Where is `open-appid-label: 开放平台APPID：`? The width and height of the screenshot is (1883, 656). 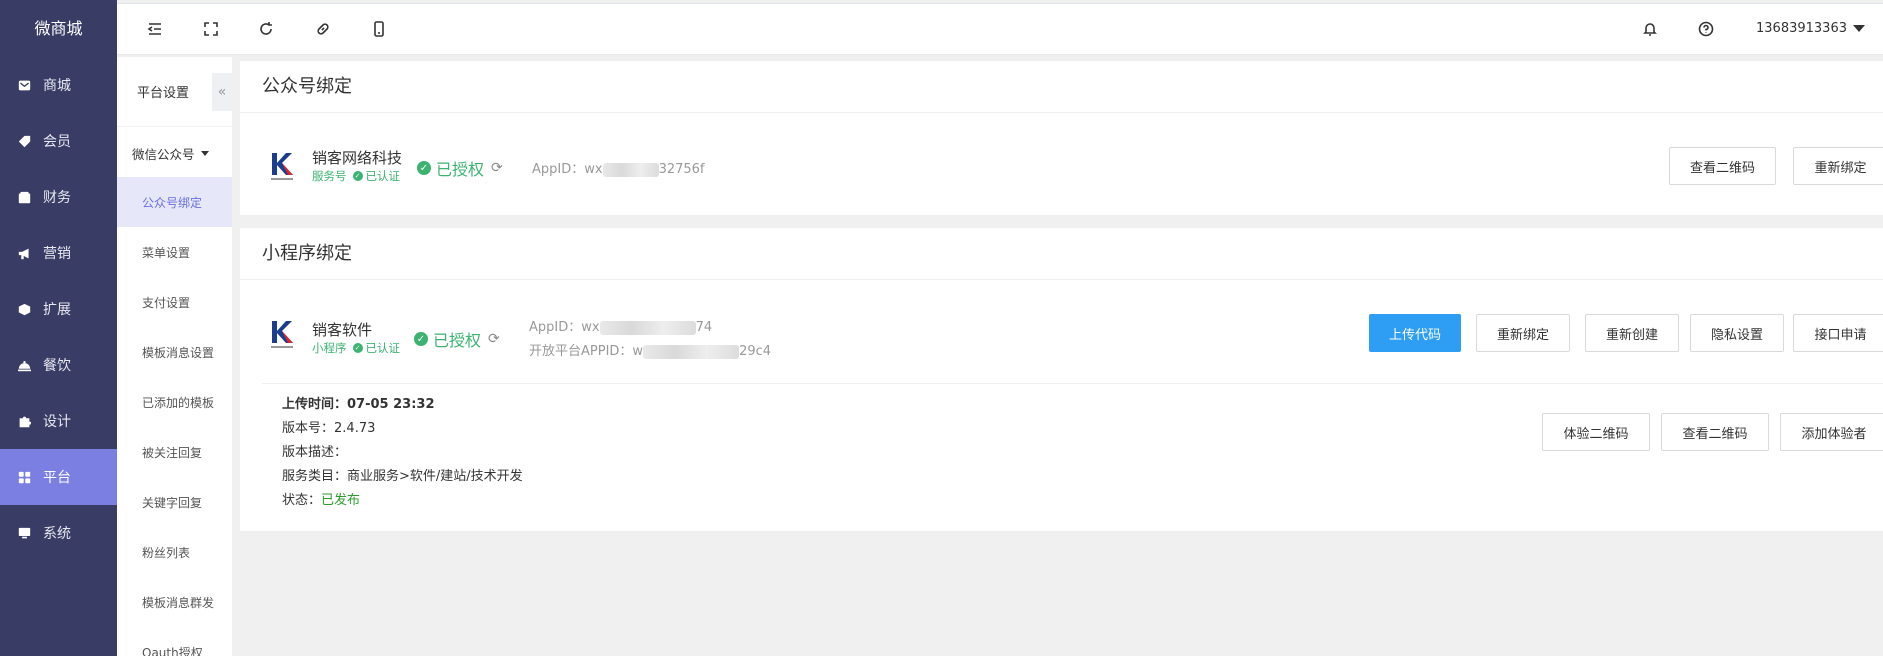
open-appid-label: 开放平台APPID： is located at coordinates (581, 351).